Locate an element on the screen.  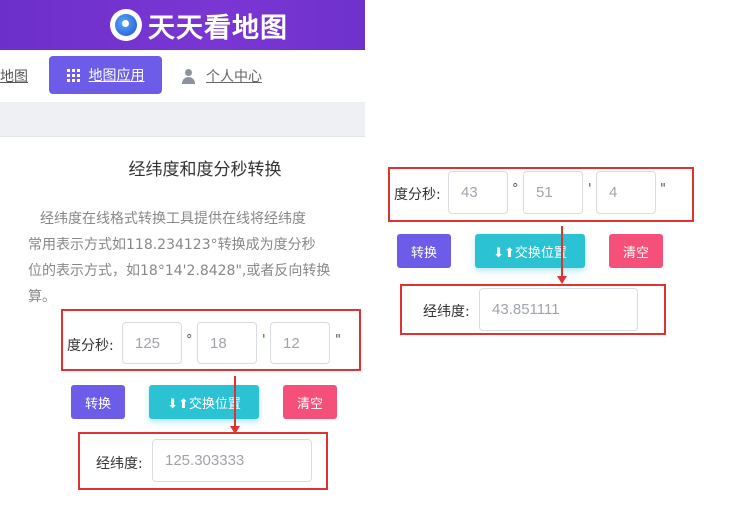
second-unit: " is located at coordinates (663, 189).